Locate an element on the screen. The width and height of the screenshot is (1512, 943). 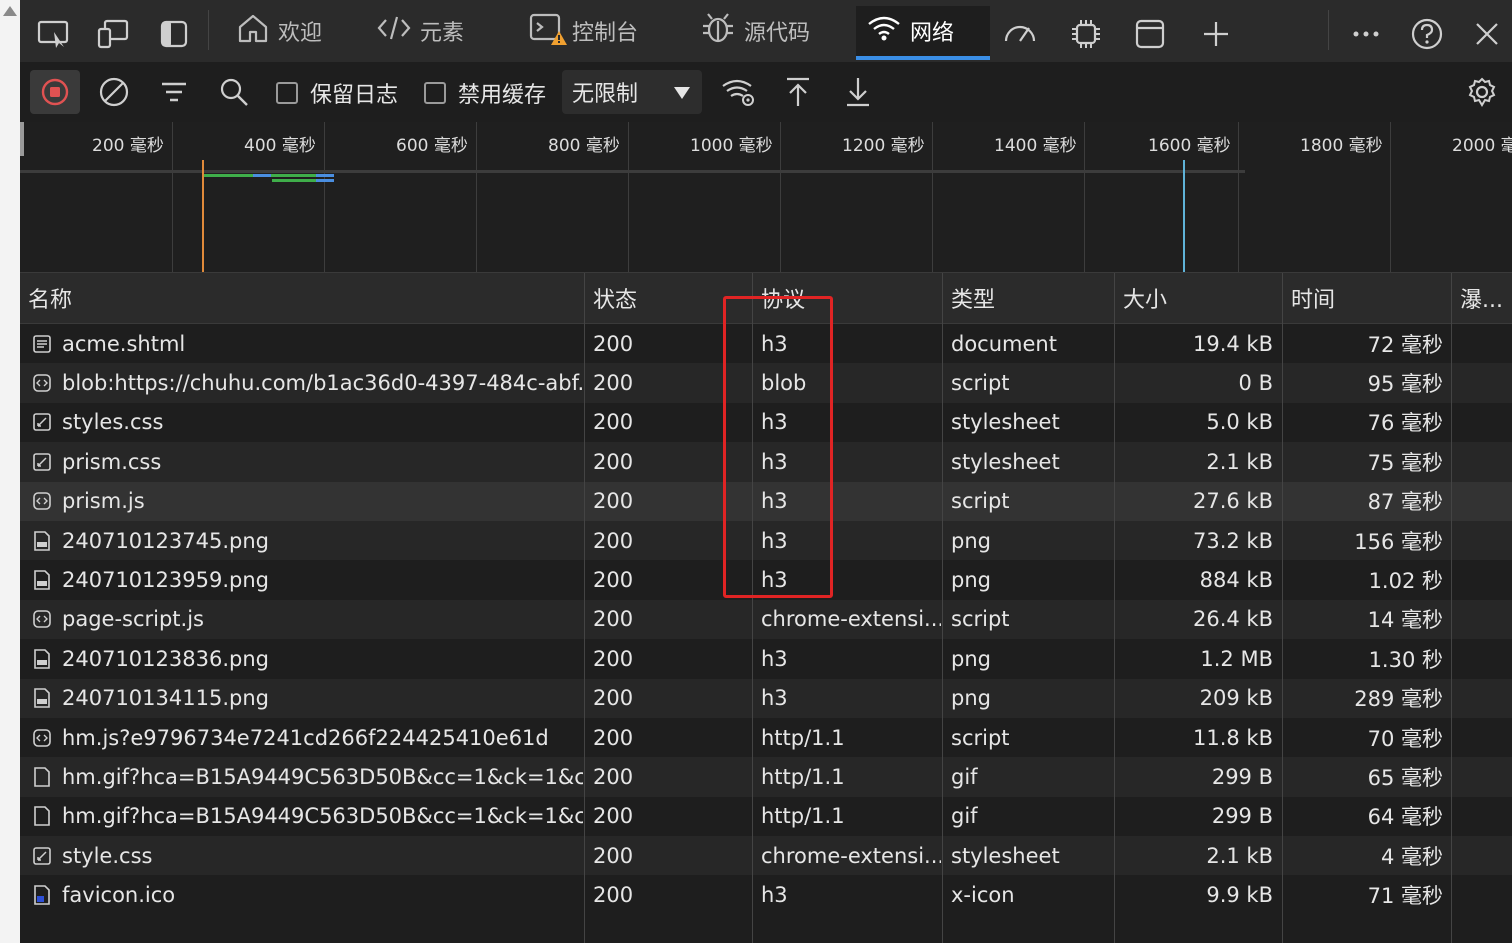
column-header-status: 状态 is located at coordinates (668, 298).